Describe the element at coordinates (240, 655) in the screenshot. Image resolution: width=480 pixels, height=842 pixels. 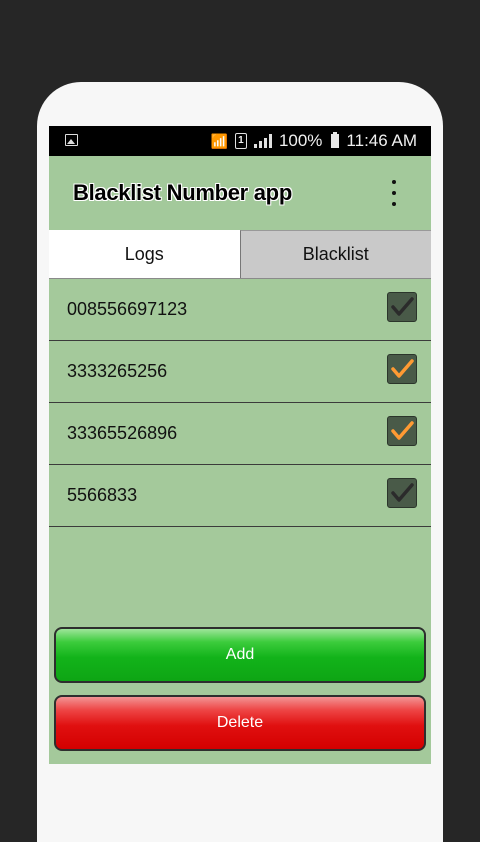
I see `add-button: Add` at that location.